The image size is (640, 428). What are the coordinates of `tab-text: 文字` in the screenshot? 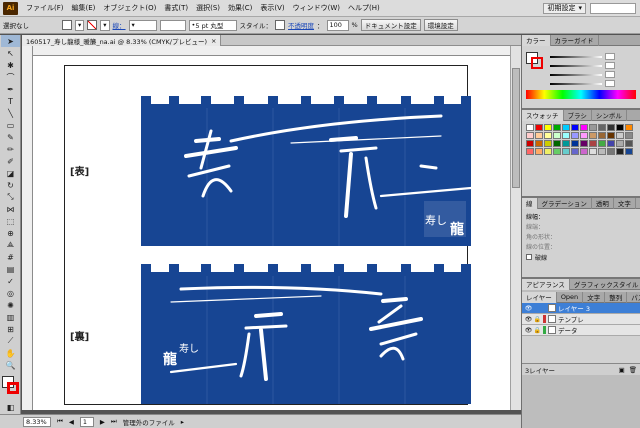 It's located at (594, 297).